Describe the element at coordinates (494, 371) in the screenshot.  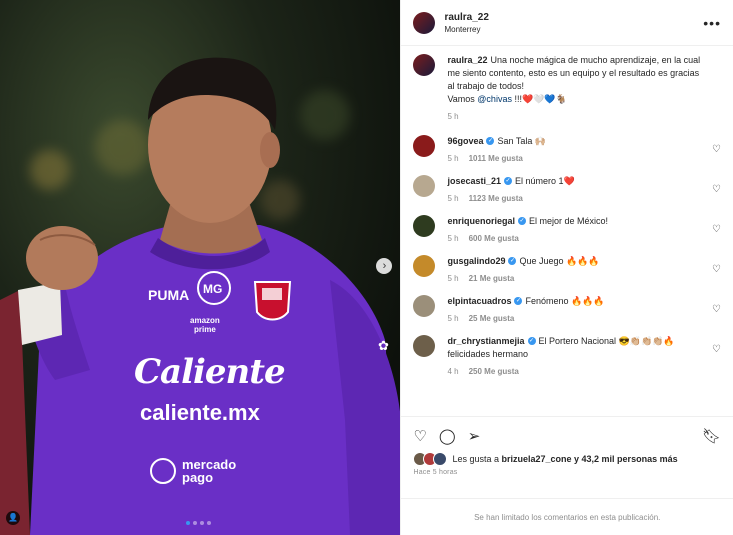
I see `comment-likes: 250 Me gusta` at that location.